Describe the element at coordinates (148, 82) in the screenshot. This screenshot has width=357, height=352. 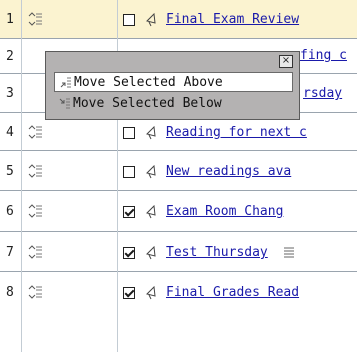
I see `move-selected-above-label: Move Selected Above` at that location.